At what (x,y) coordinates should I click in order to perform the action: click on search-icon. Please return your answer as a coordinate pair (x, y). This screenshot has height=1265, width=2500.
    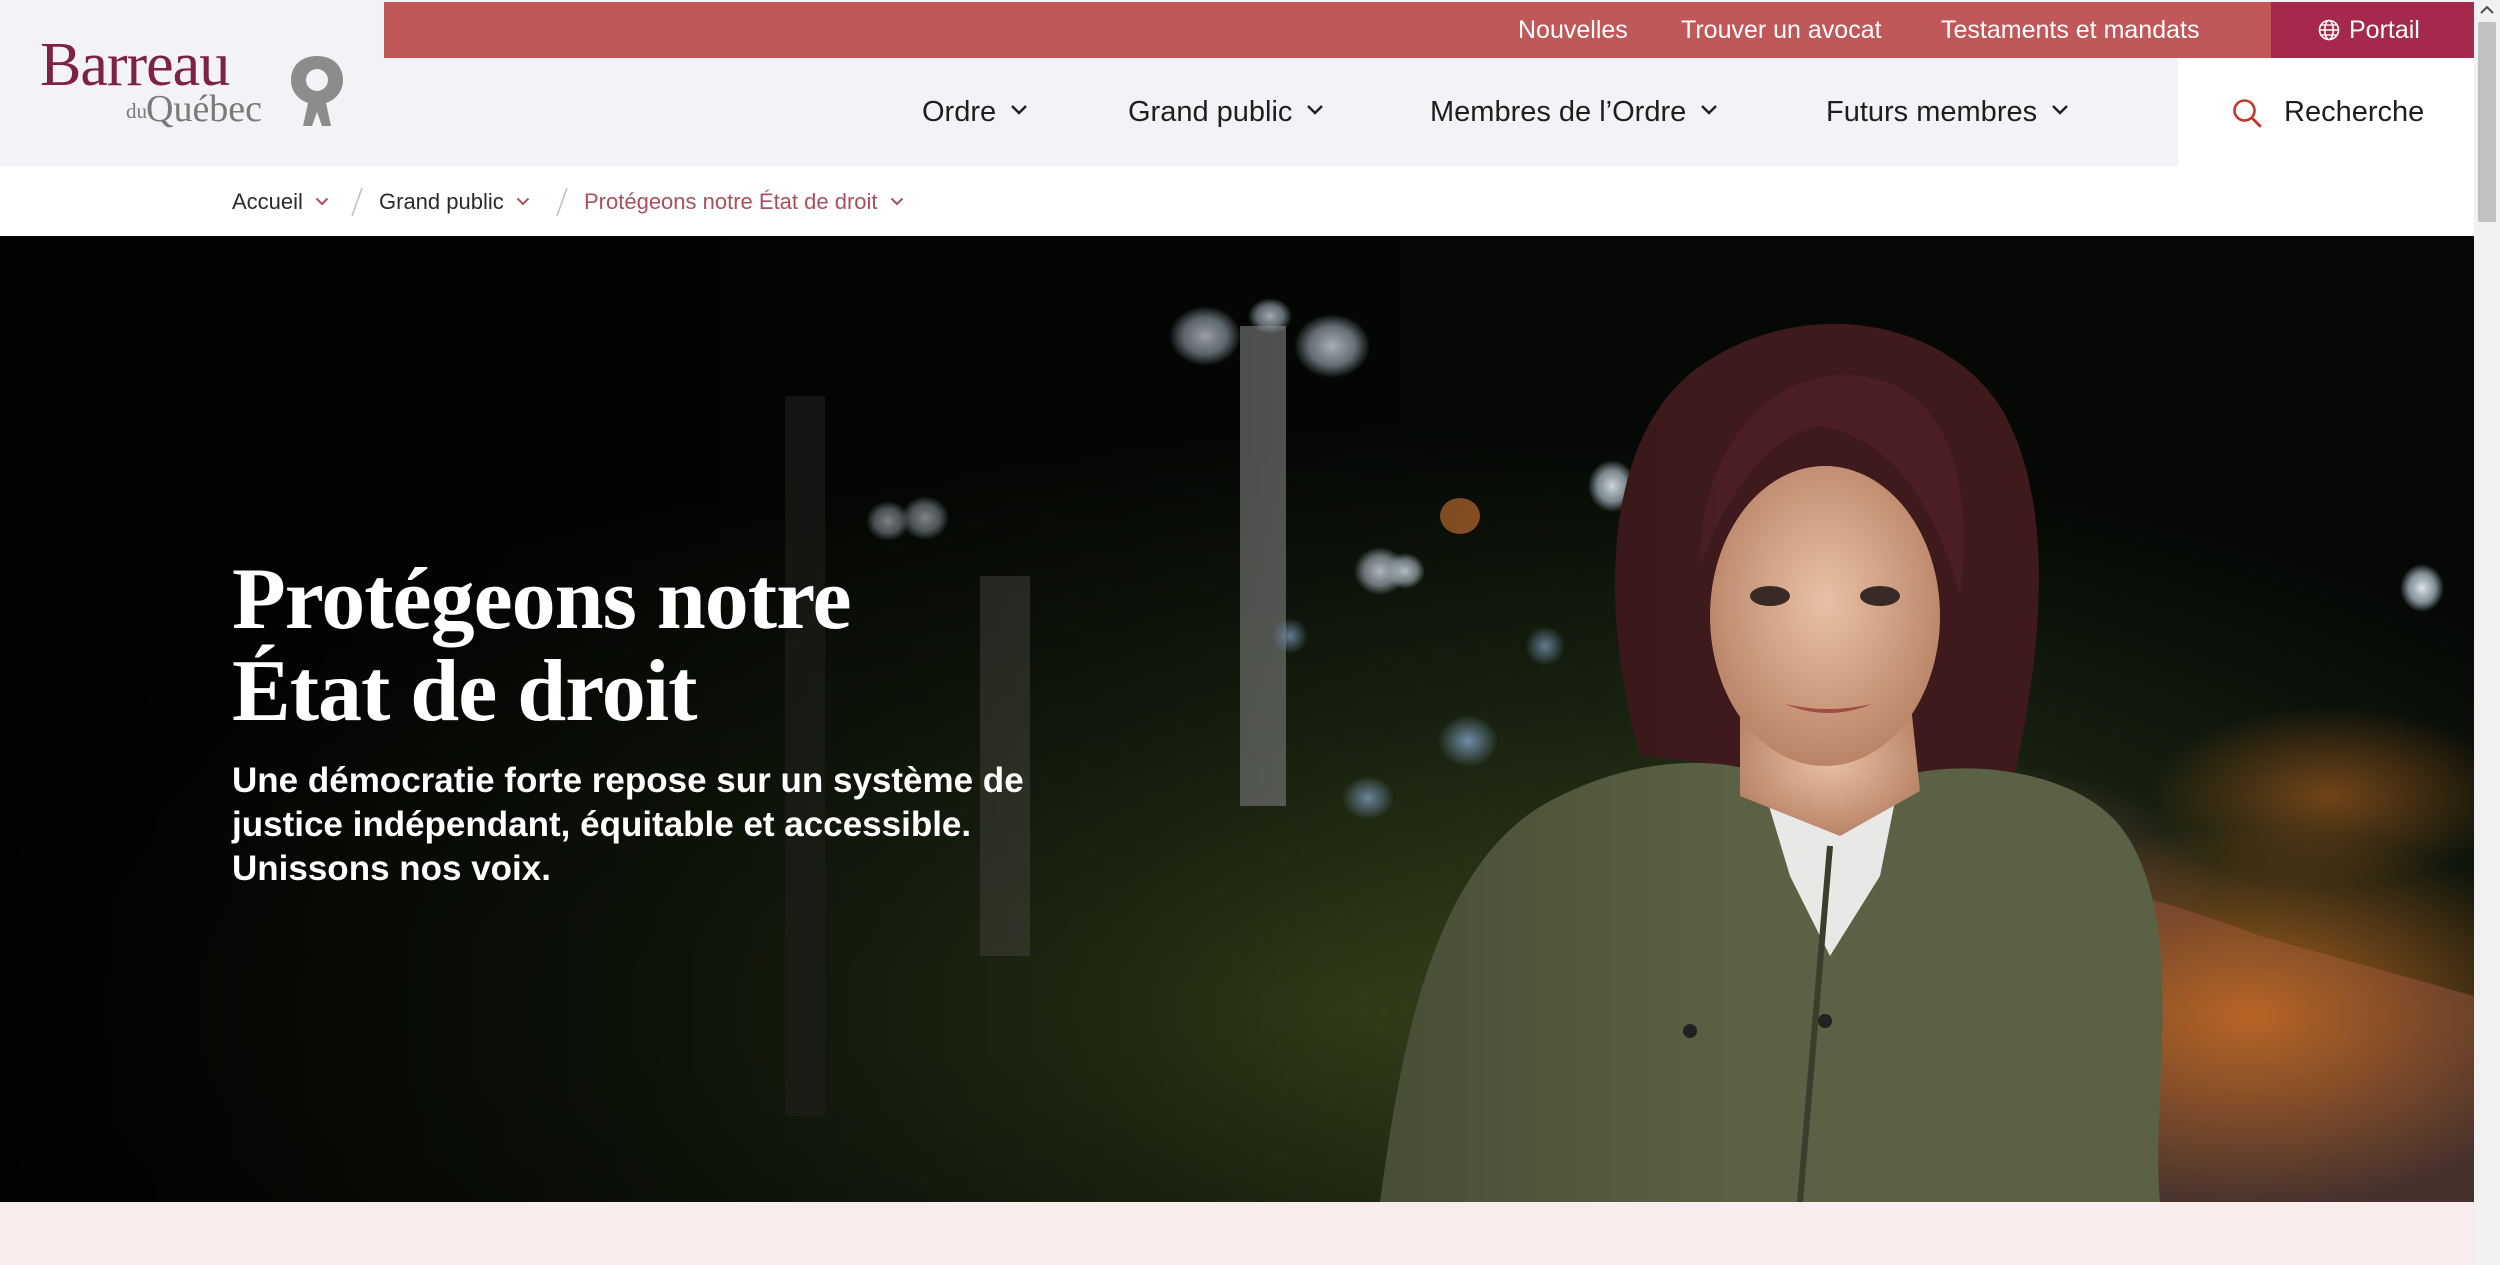
    Looking at the image, I should click on (2247, 113).